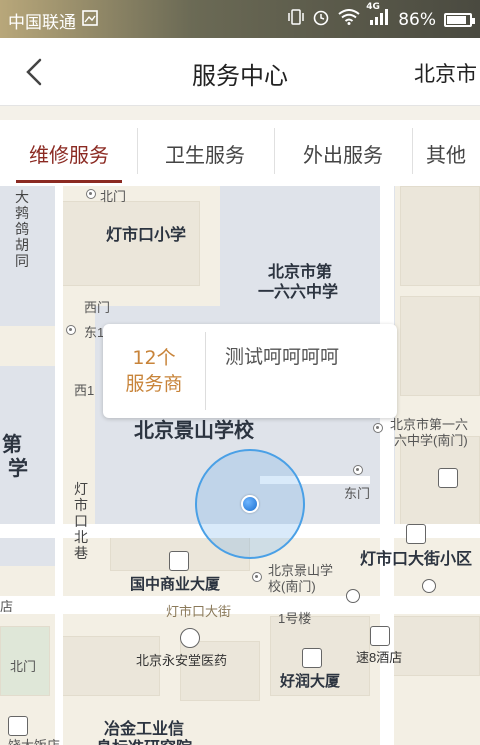 This screenshot has width=480, height=745. Describe the element at coordinates (84, 390) in the screenshot. I see `map-label: 西1` at that location.